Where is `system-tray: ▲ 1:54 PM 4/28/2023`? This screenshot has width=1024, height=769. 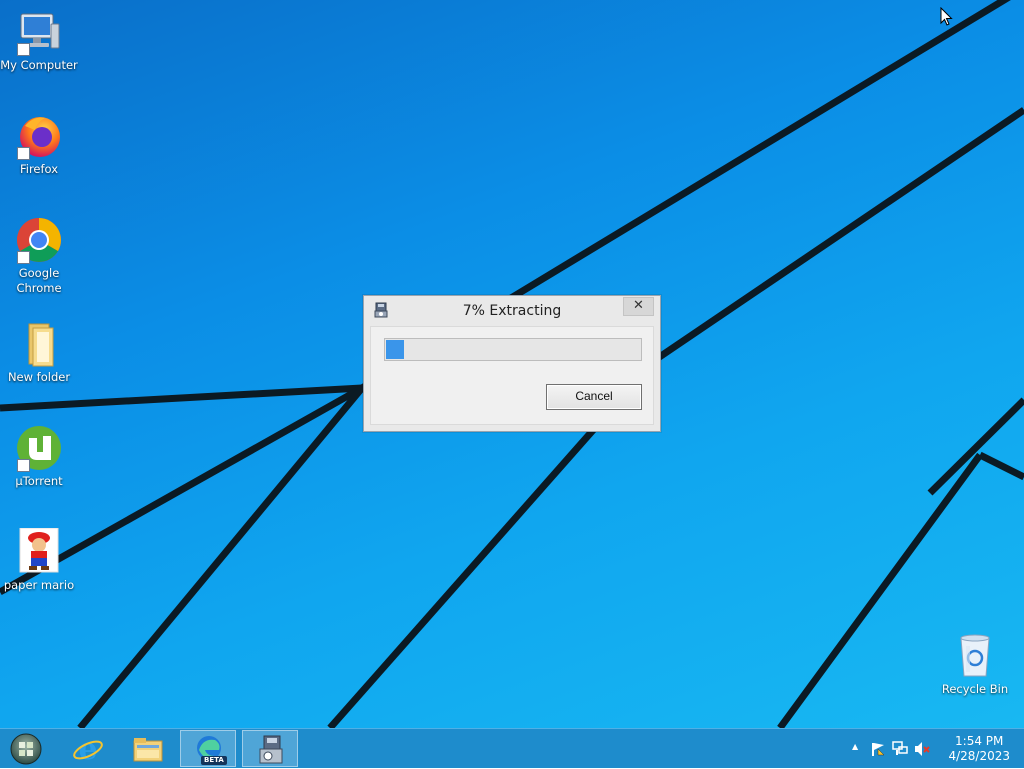
system-tray: ▲ 1:54 PM 4/28/2023 is located at coordinates (934, 749).